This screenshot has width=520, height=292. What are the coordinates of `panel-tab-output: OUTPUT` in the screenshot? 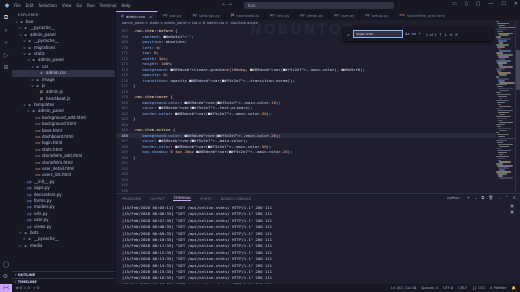 It's located at (157, 199).